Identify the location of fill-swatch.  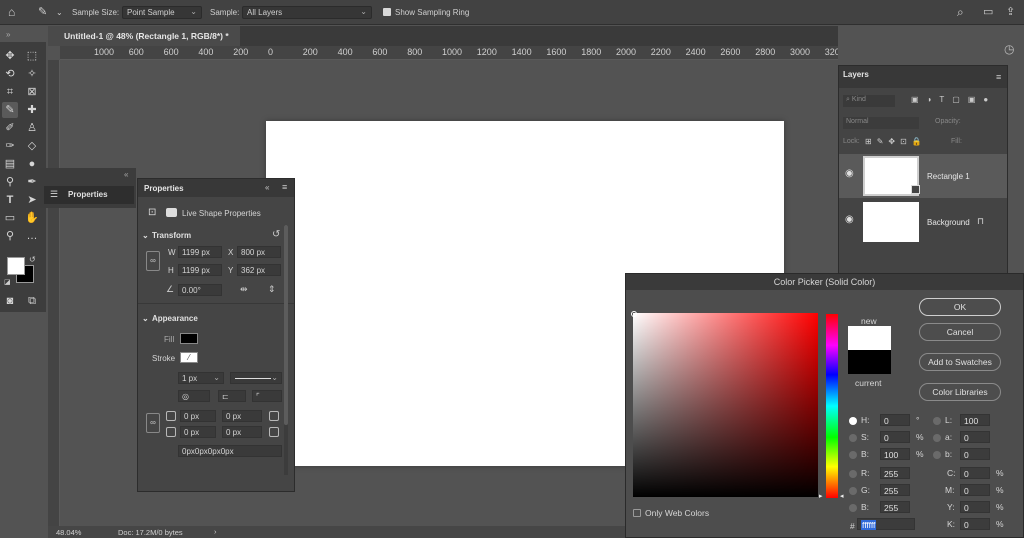
(189, 338).